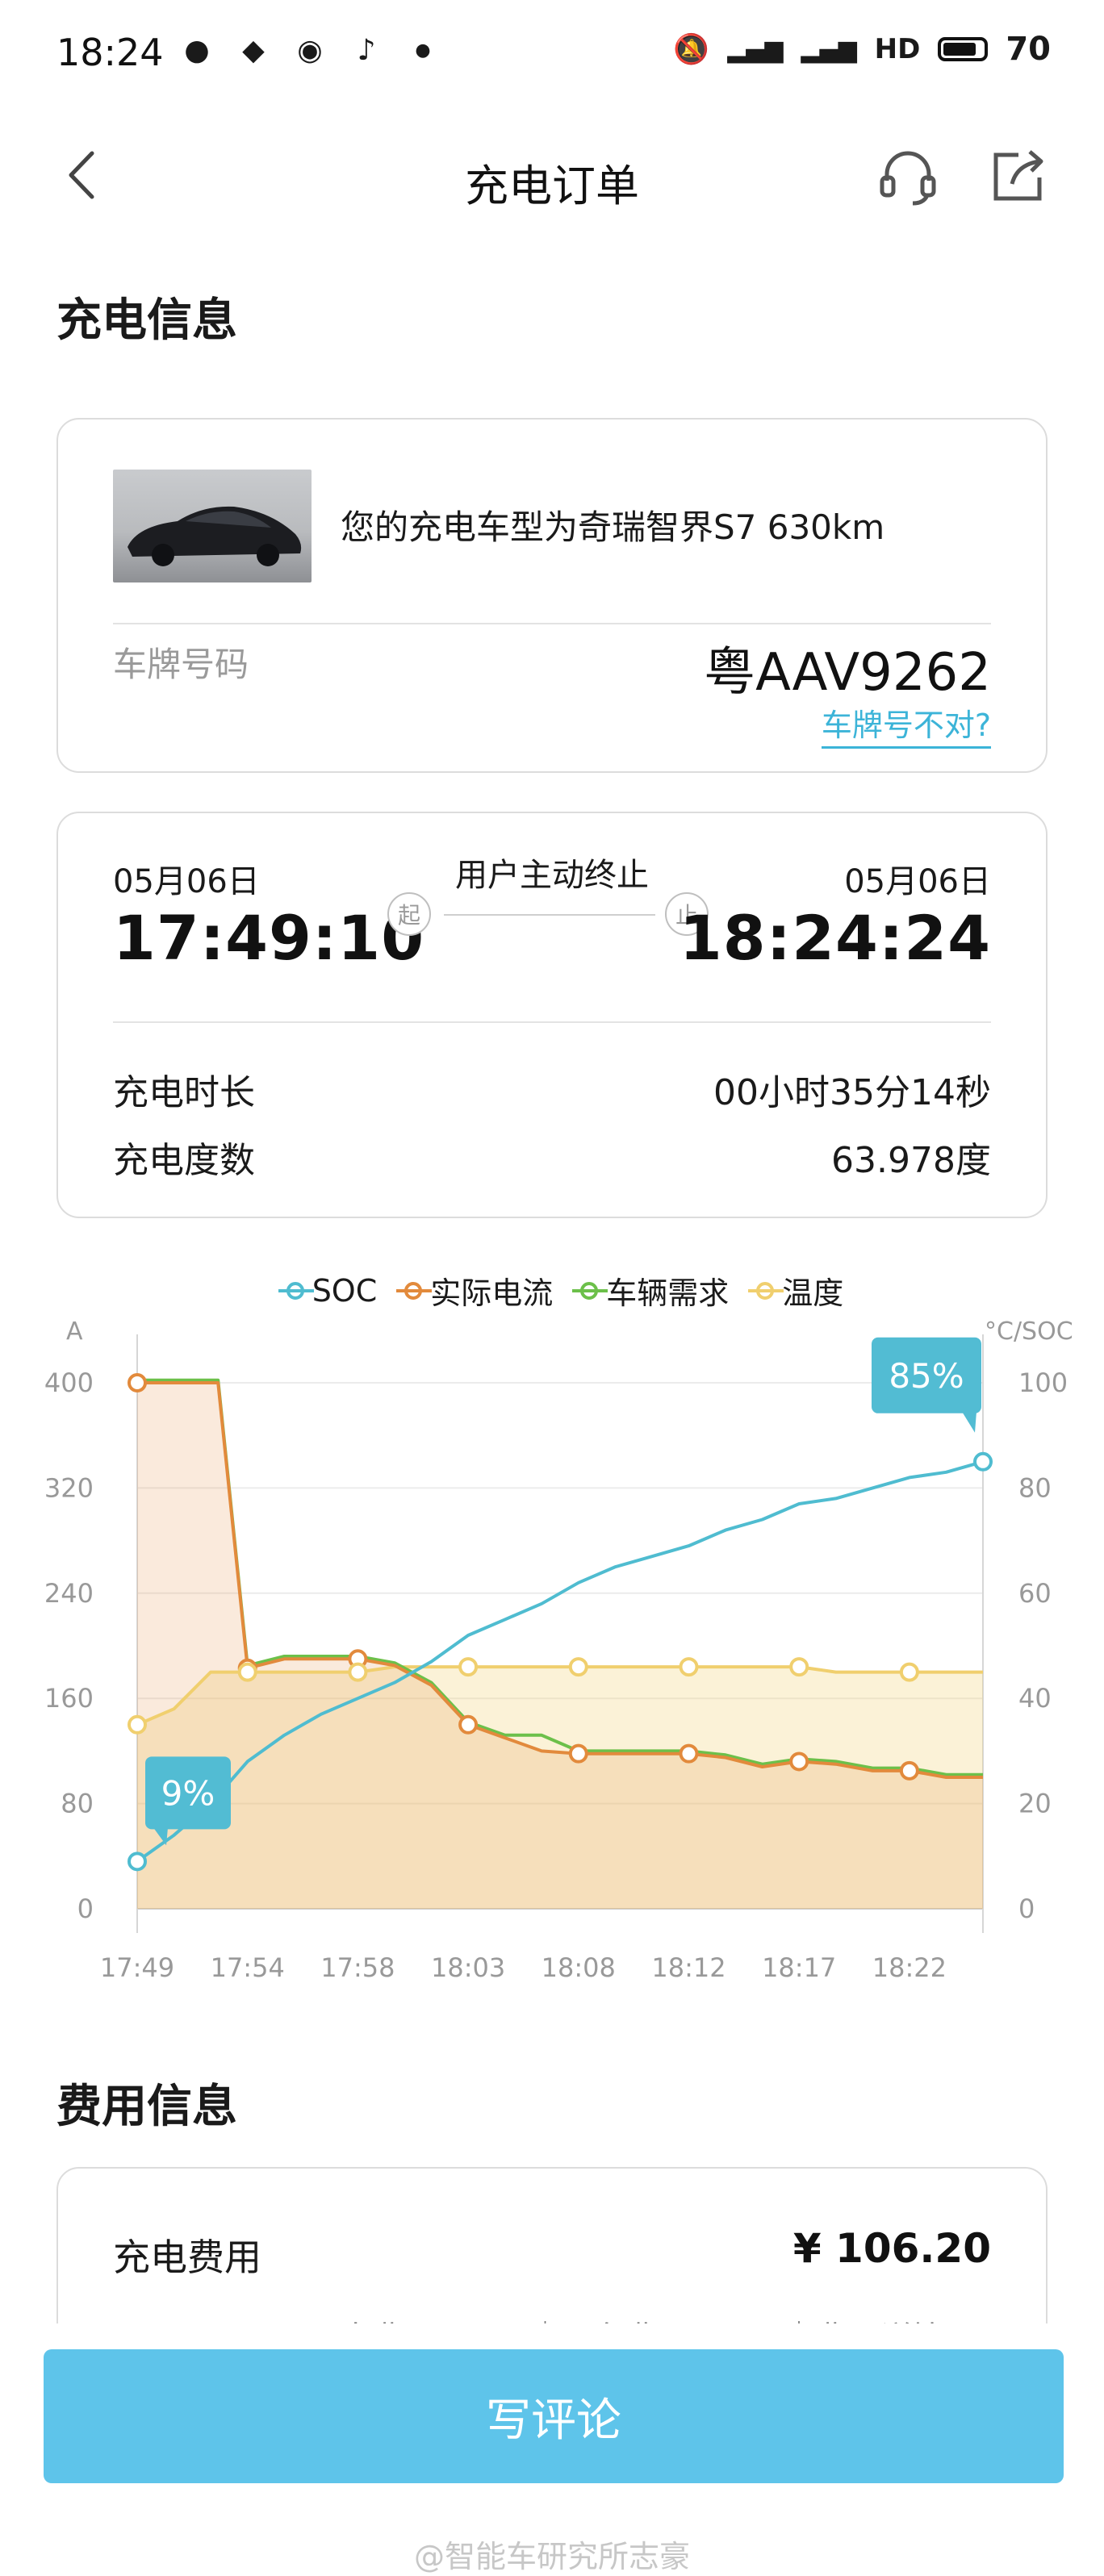  I want to click on write-comment-button: 写评论, so click(554, 2416).